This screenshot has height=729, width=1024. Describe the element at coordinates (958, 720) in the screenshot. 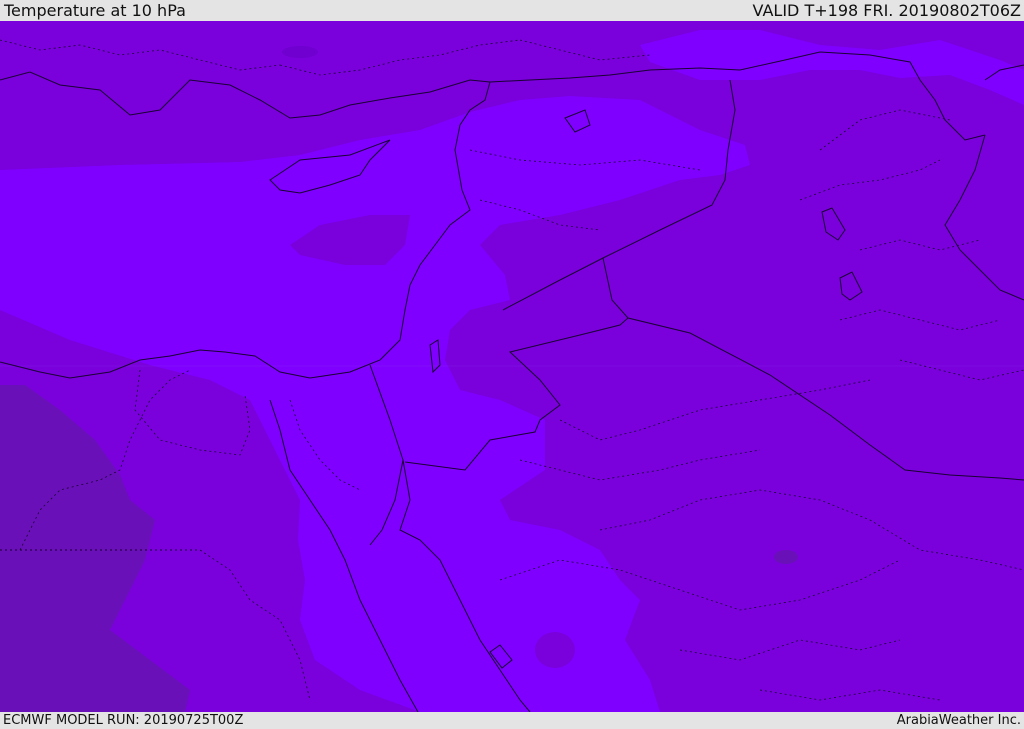

I see `credit: ArabiaWeather Inc.` at that location.